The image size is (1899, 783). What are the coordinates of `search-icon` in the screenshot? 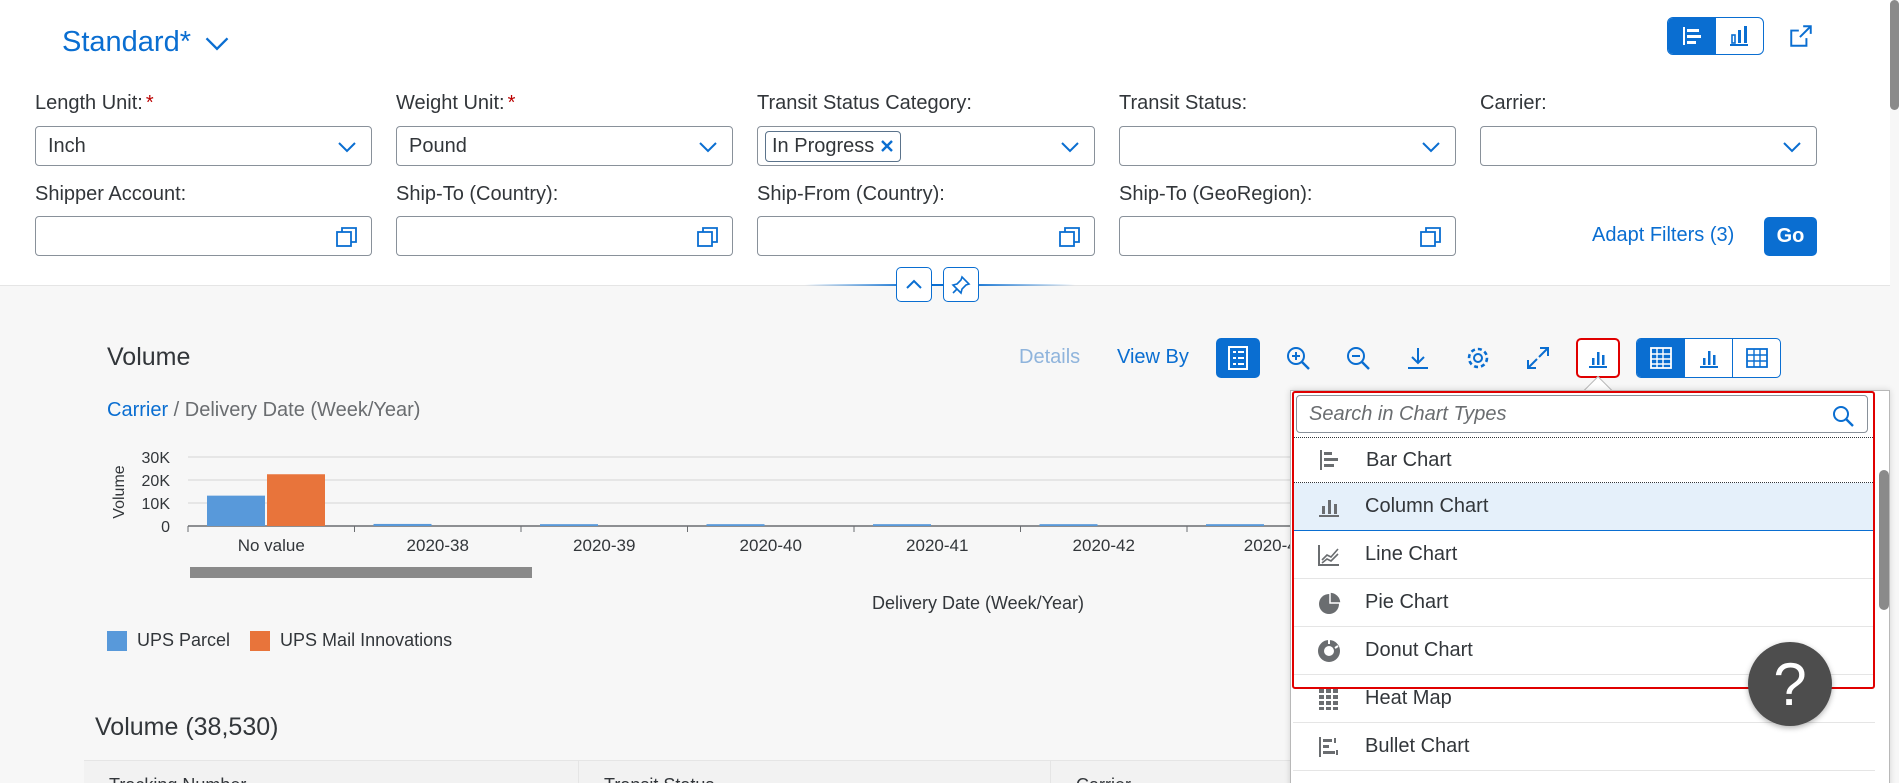 It's located at (1843, 416).